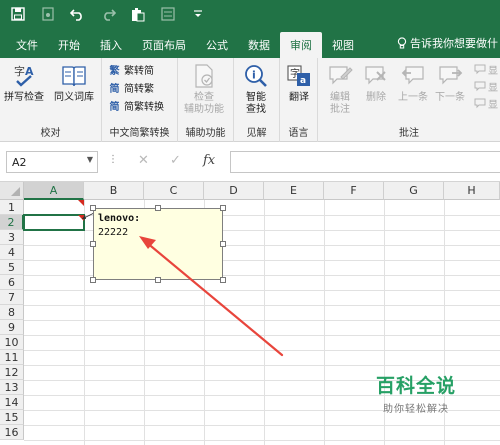 The height and width of the screenshot is (445, 500). I want to click on selected-cell-a2, so click(54, 222).